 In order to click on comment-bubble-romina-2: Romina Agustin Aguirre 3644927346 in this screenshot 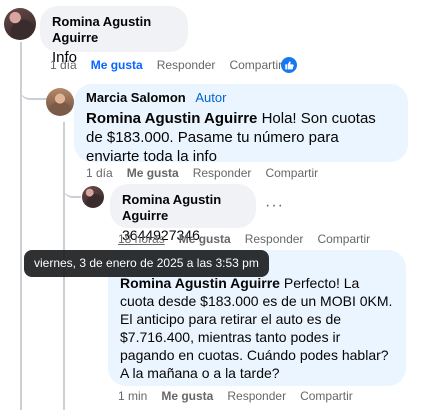, I will do `click(183, 213)`.